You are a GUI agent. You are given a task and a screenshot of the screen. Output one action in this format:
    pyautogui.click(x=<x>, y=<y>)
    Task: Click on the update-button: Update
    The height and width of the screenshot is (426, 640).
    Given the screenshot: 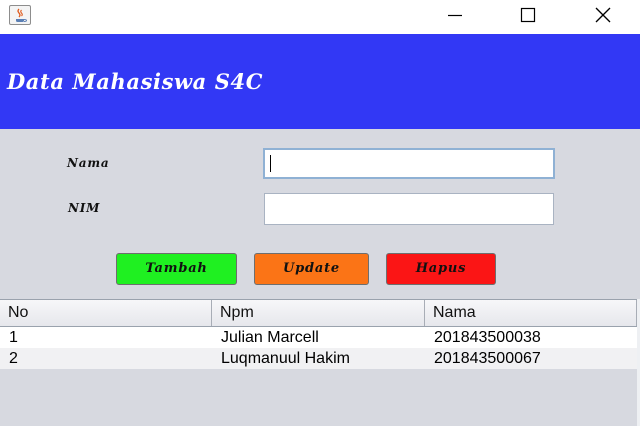 What is the action you would take?
    pyautogui.click(x=311, y=269)
    